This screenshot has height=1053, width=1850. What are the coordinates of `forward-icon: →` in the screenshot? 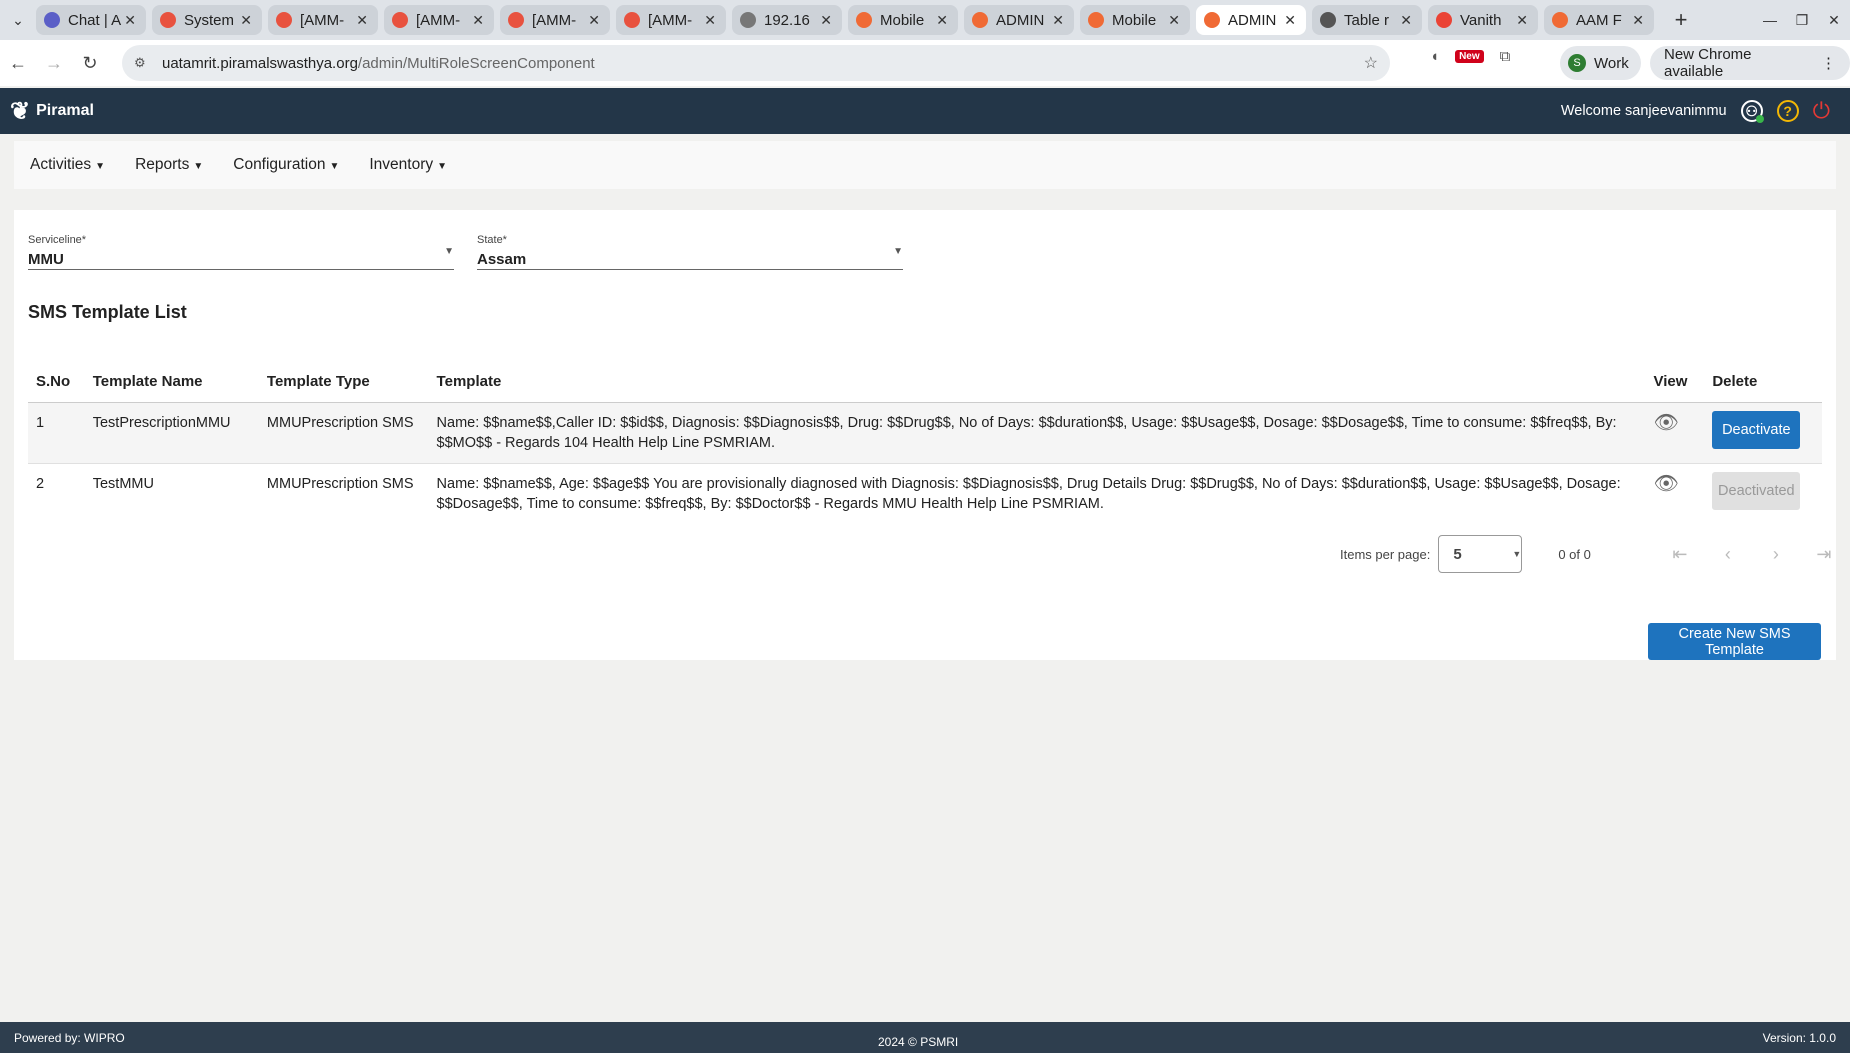 It's located at (54, 63).